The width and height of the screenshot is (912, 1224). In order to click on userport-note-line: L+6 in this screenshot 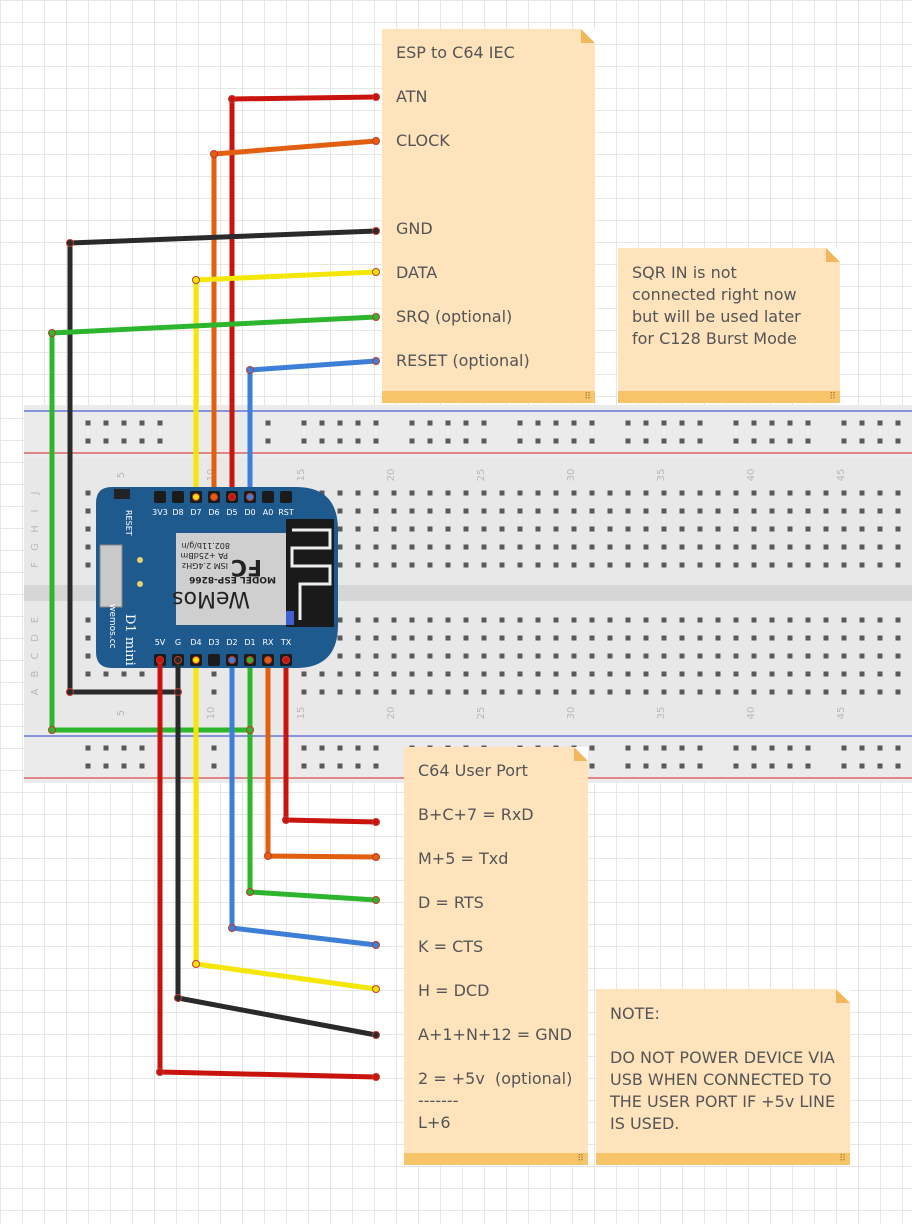, I will do `click(434, 1122)`.